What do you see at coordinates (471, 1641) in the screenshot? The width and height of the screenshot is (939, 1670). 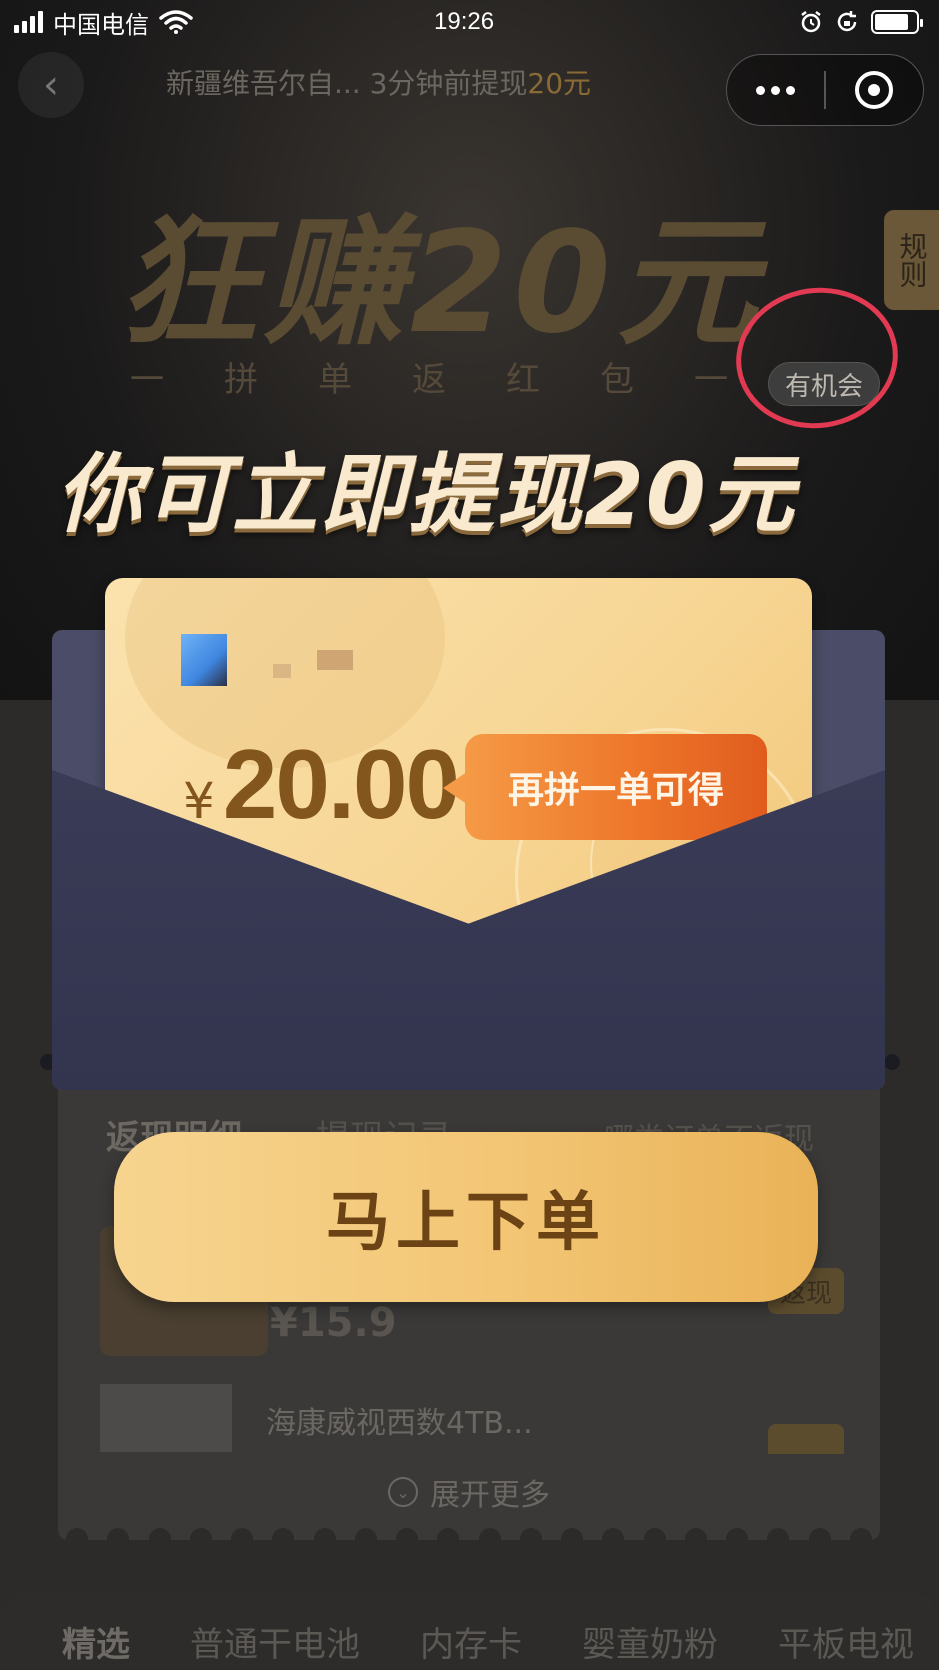 I see `category-item: 内存卡` at bounding box center [471, 1641].